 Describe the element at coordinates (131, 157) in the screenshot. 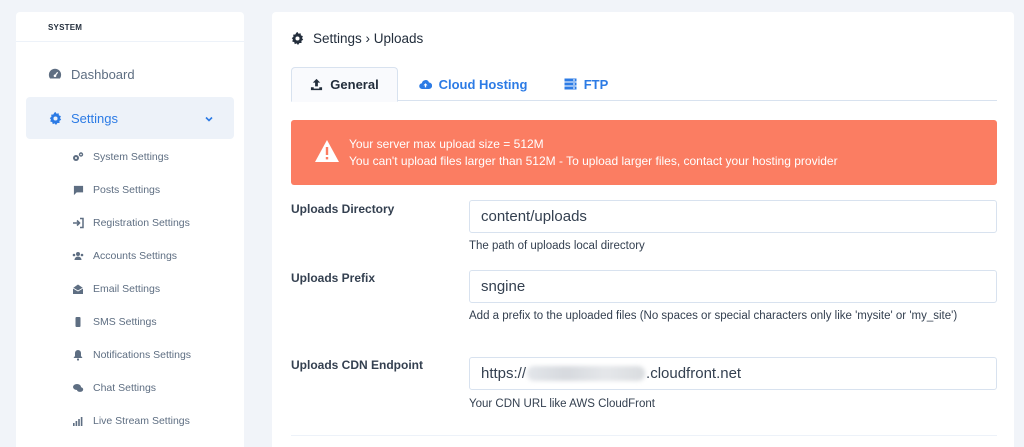

I see `sidebar-subitem-label: System Settings` at that location.